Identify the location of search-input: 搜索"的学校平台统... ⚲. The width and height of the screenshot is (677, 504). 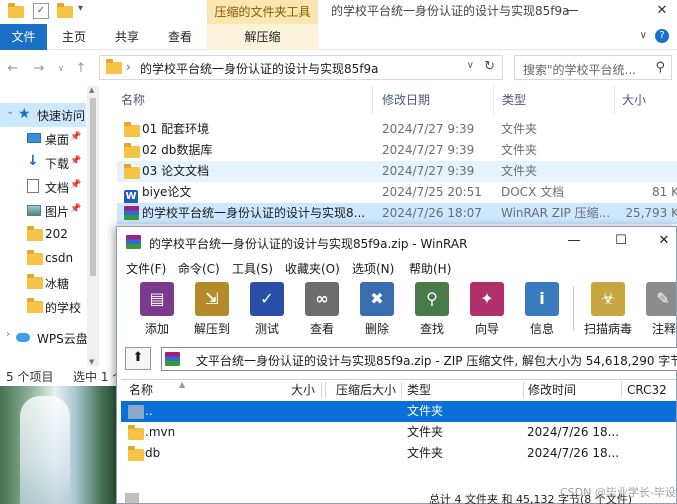
(593, 67).